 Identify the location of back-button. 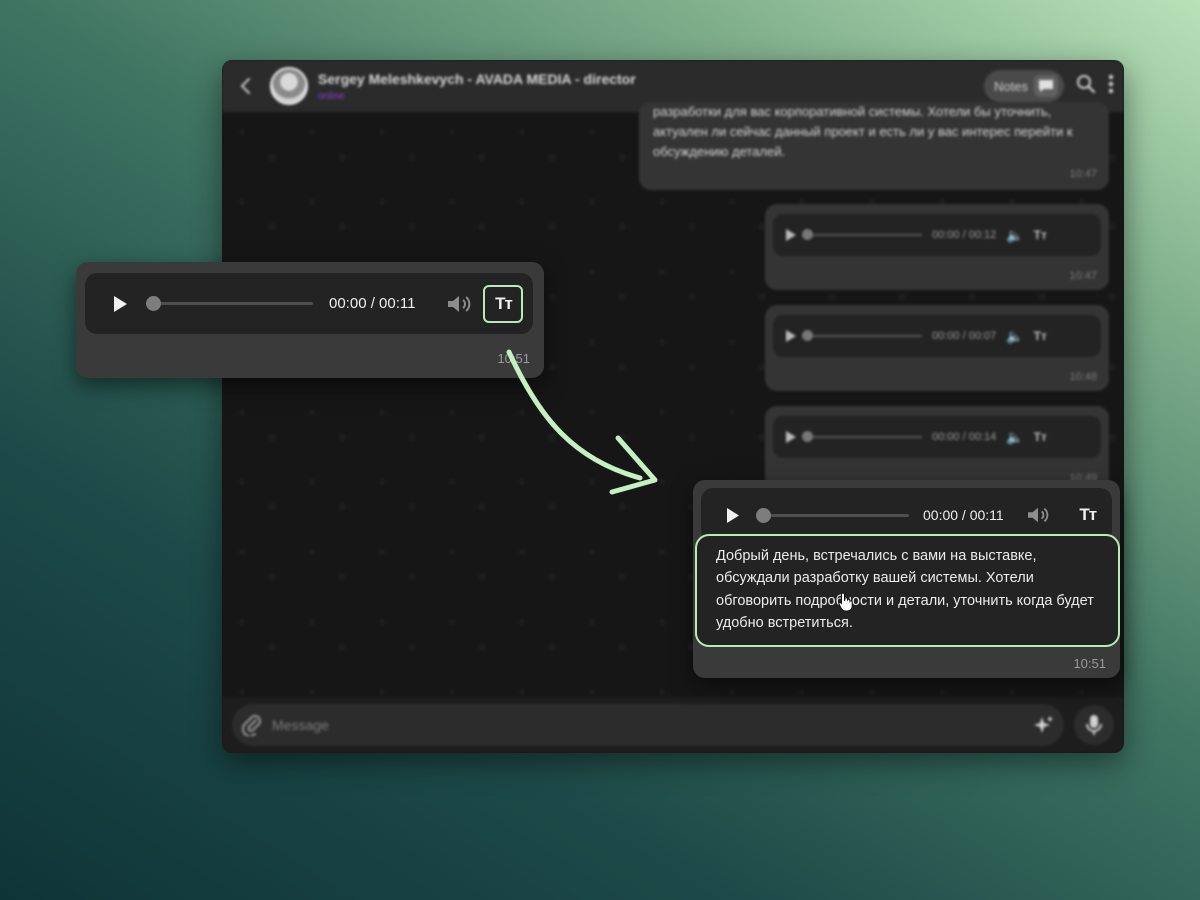
(246, 86).